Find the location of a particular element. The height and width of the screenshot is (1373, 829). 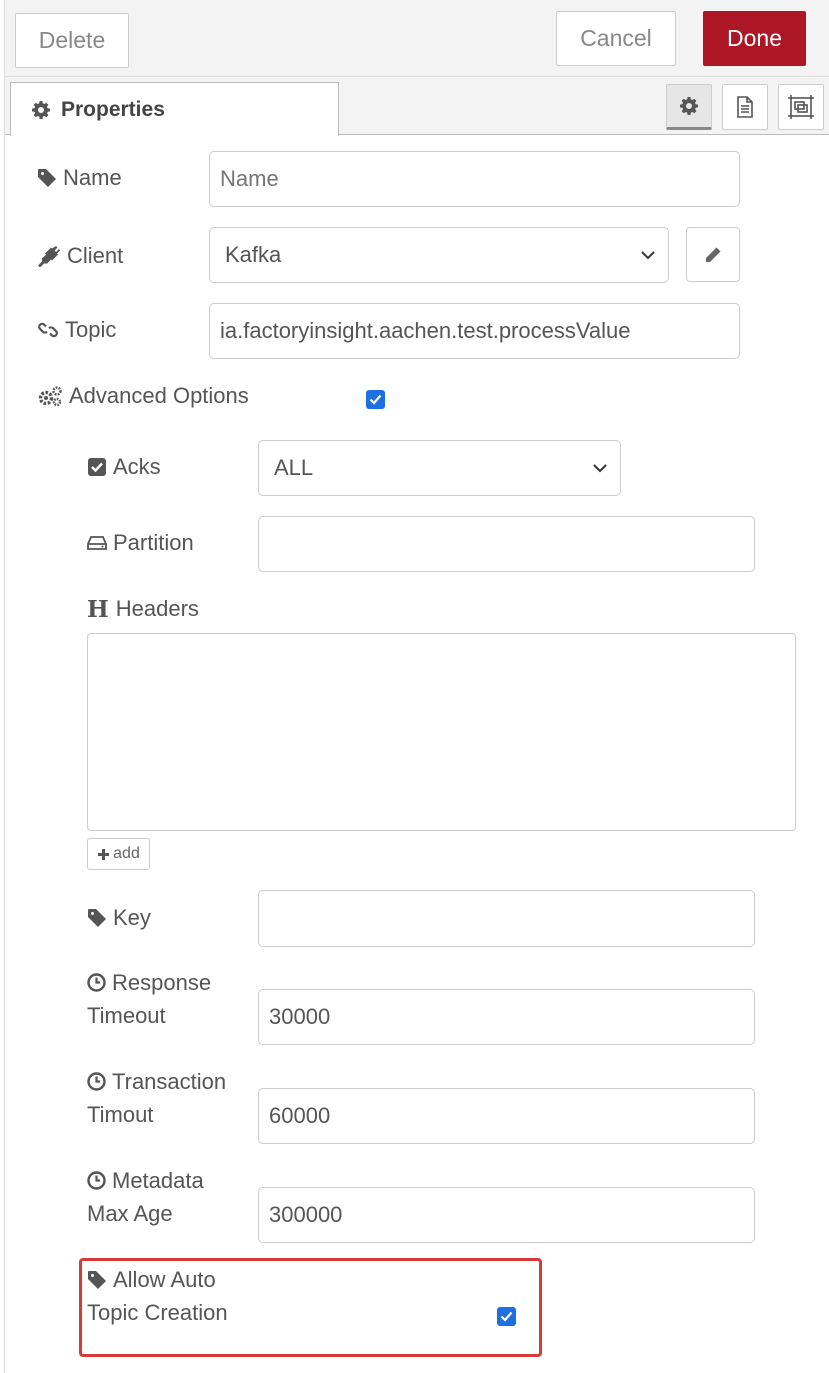

name-label-text: Name is located at coordinates (92, 177).